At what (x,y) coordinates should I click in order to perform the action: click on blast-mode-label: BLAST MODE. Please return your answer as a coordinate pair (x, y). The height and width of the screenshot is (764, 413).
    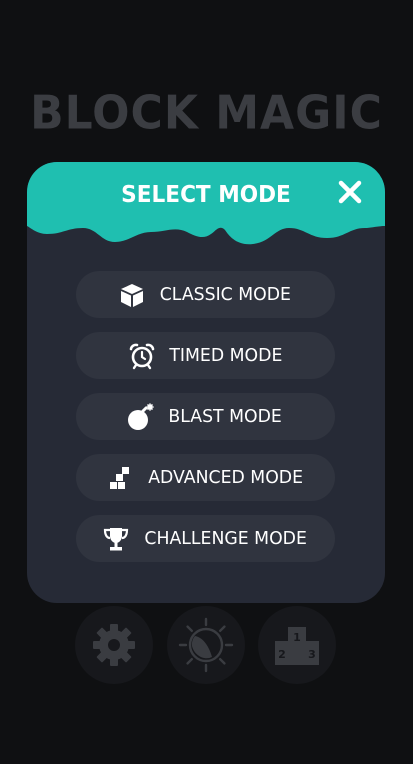
    Looking at the image, I should click on (225, 416).